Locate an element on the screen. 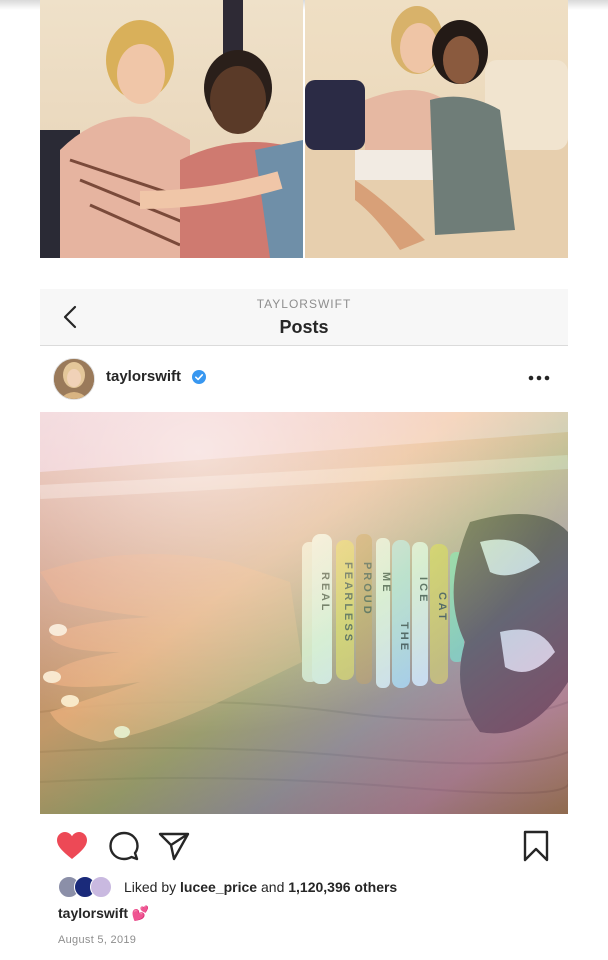  liker-avatar is located at coordinates (101, 887).